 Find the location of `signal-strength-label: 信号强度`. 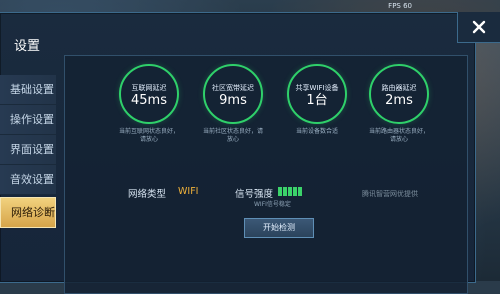

signal-strength-label: 信号强度 is located at coordinates (254, 194).